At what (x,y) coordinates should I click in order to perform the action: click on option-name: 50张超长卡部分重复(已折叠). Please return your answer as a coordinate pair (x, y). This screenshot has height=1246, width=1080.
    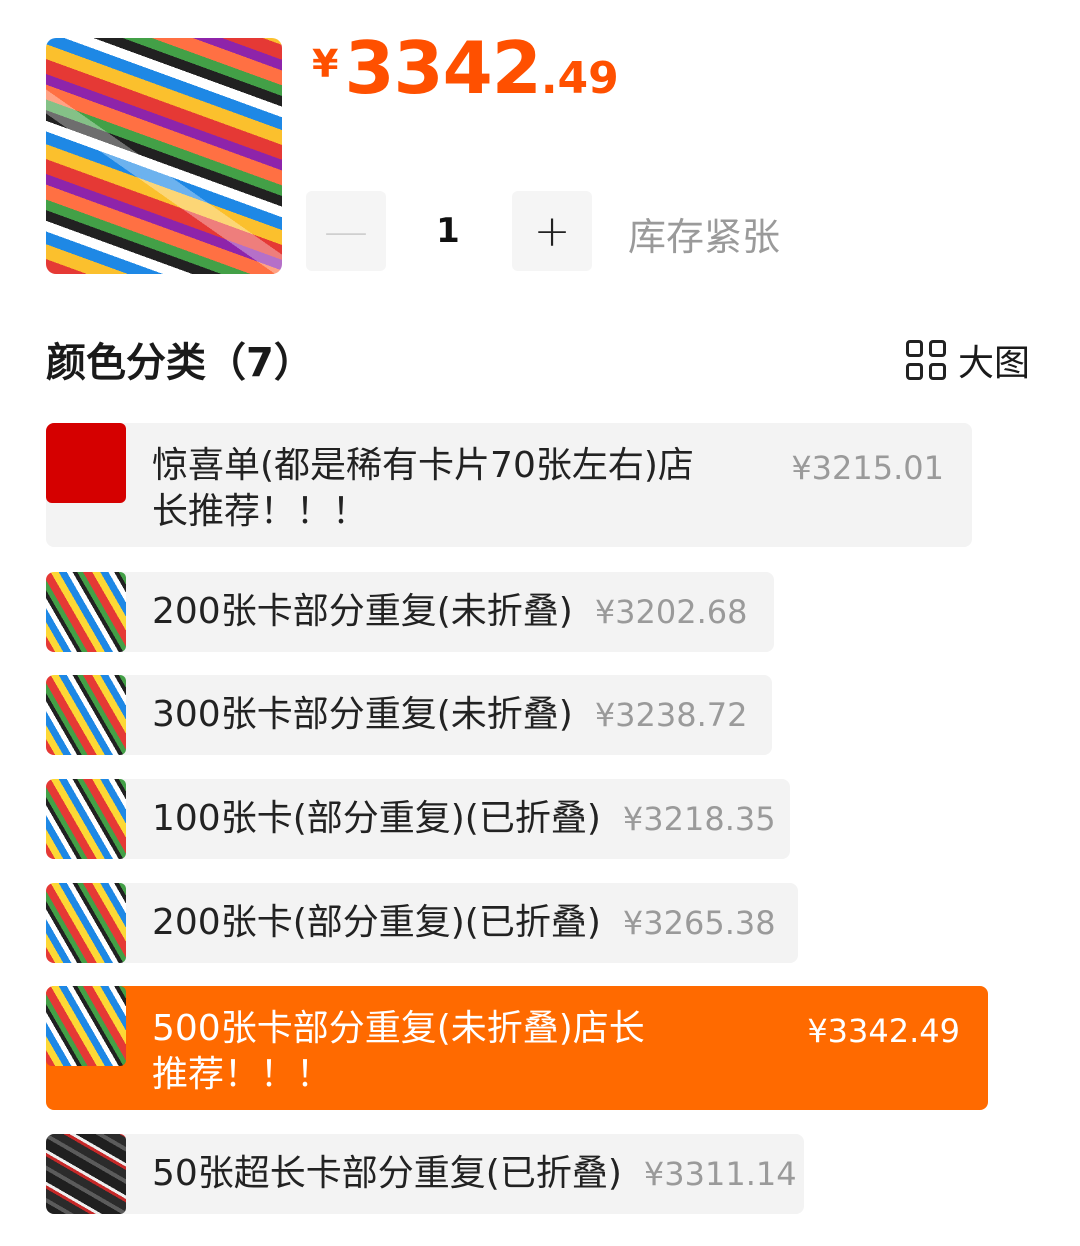
    Looking at the image, I should click on (387, 1173).